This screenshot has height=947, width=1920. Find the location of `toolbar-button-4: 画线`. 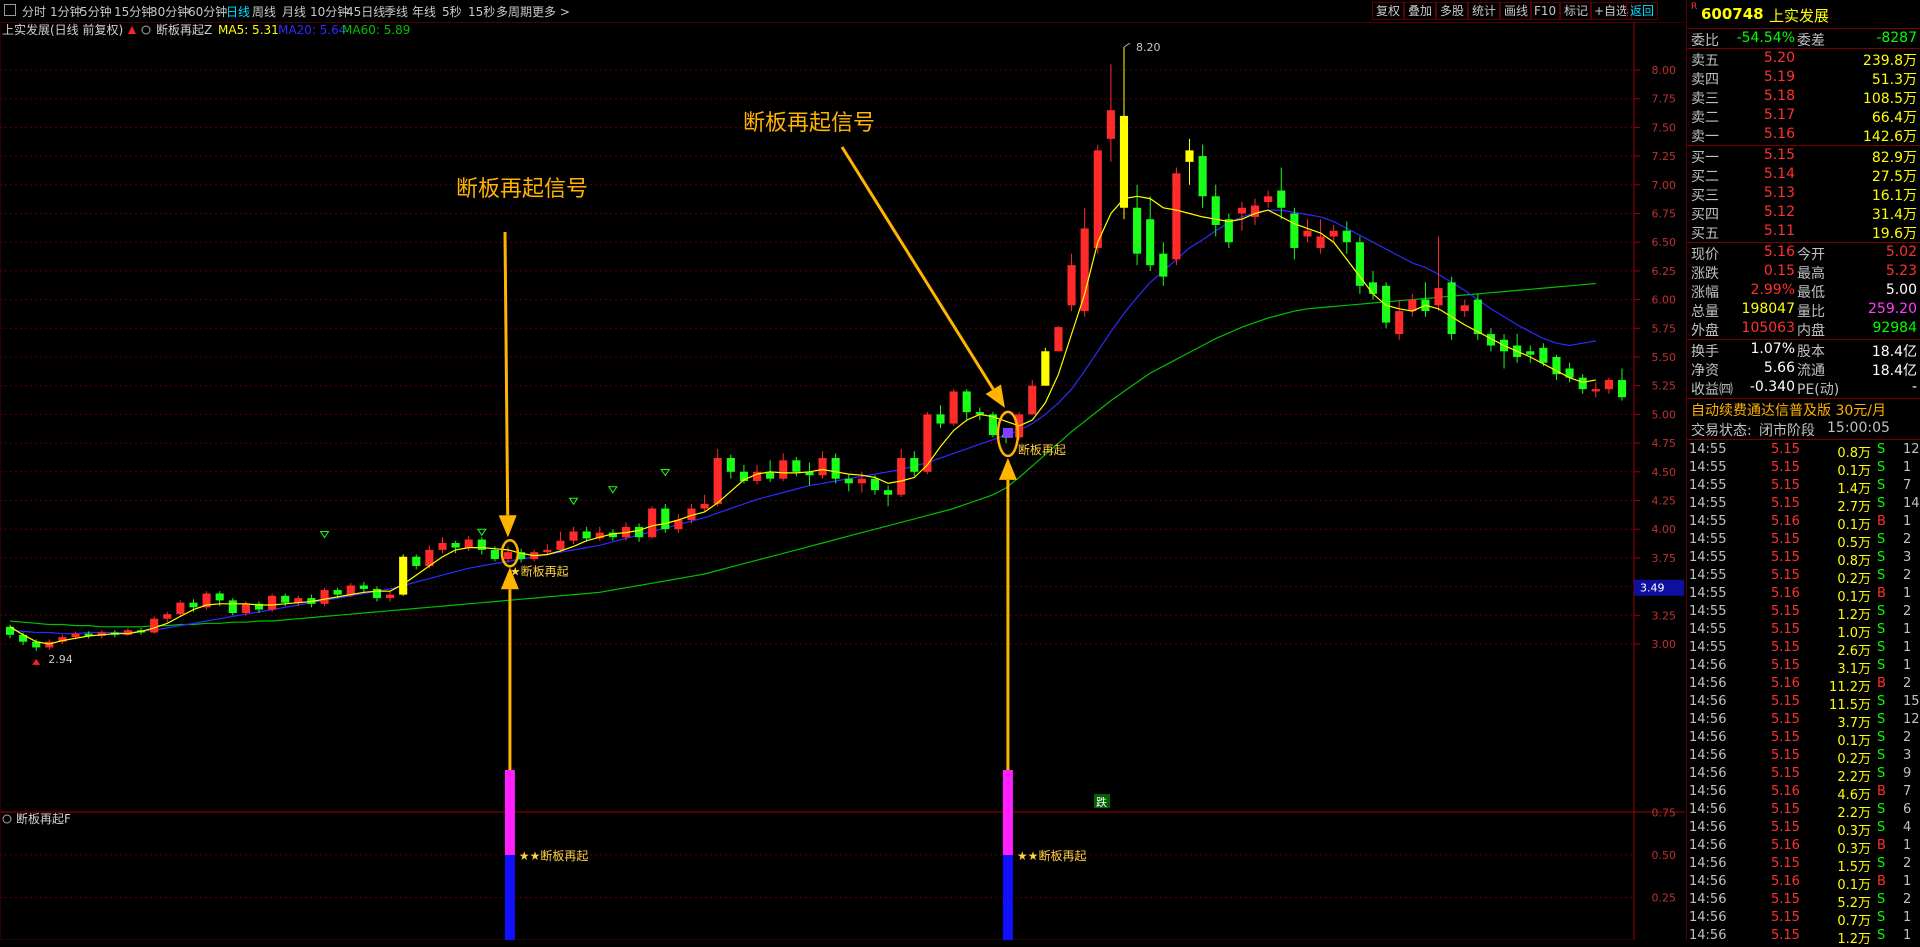

toolbar-button-4: 画线 is located at coordinates (1516, 11).